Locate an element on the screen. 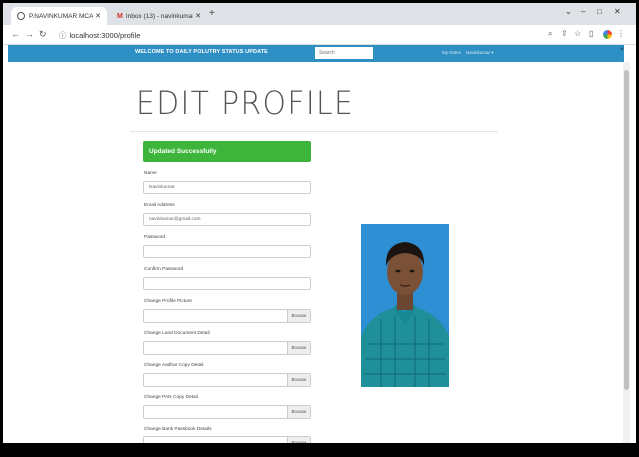 The height and width of the screenshot is (457, 639). tab-label: P.NAVINKUMAR MCA is located at coordinates (61, 16).